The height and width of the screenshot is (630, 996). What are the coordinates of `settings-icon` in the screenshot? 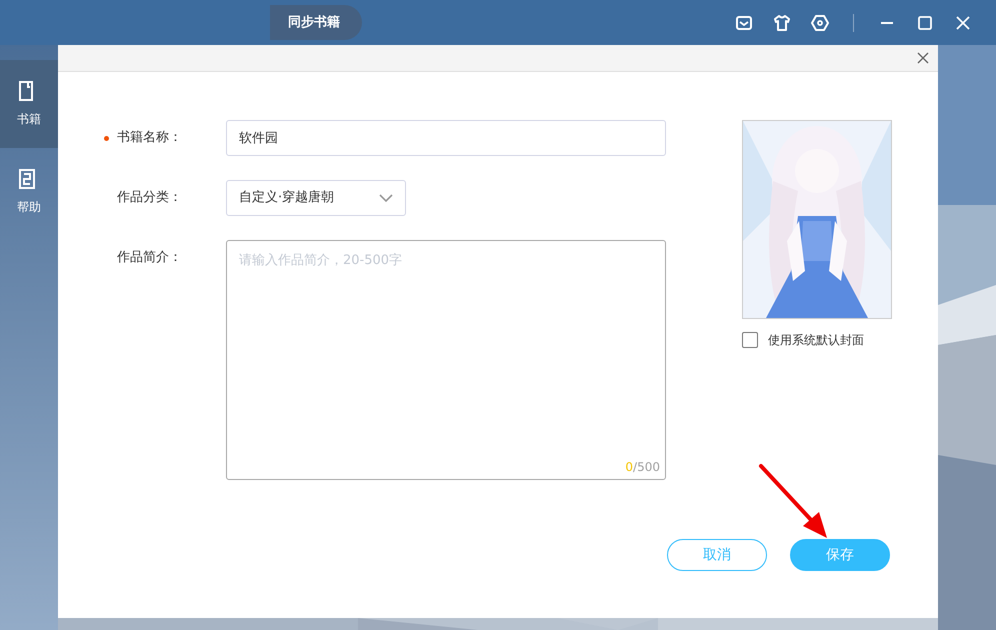 It's located at (820, 23).